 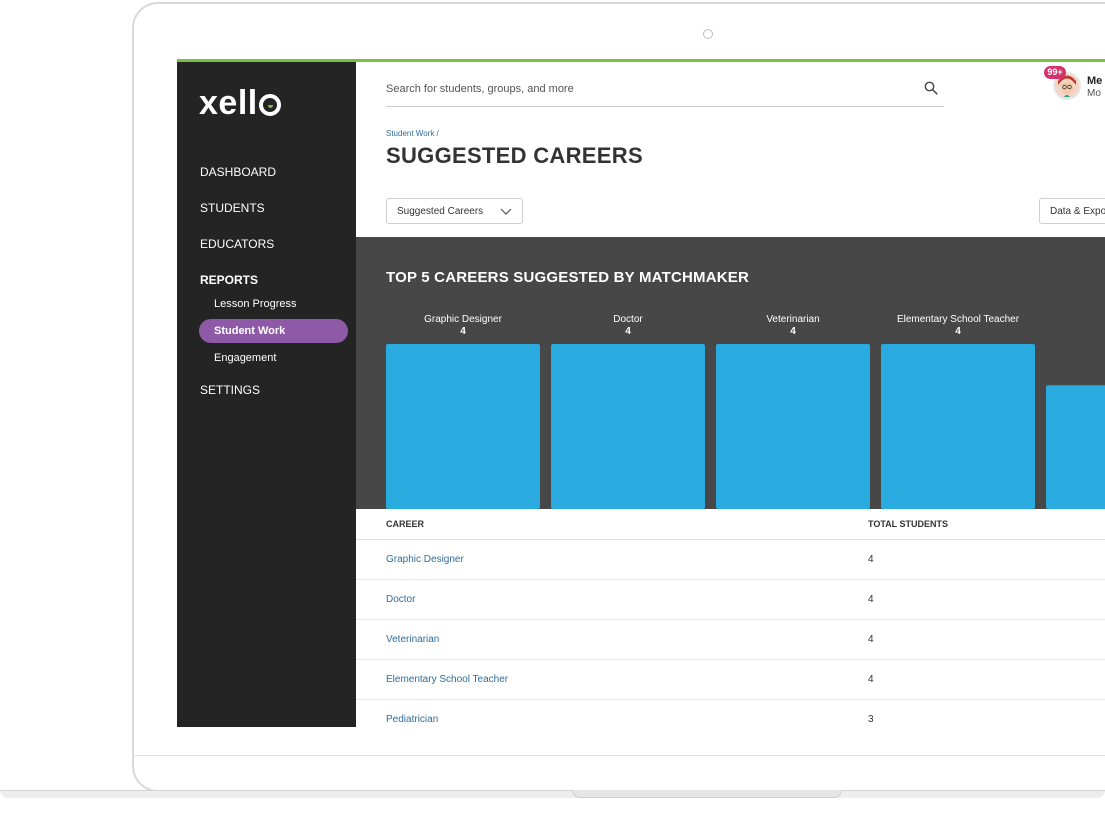 I want to click on career-link: Elementary School Teacher, so click(x=447, y=679).